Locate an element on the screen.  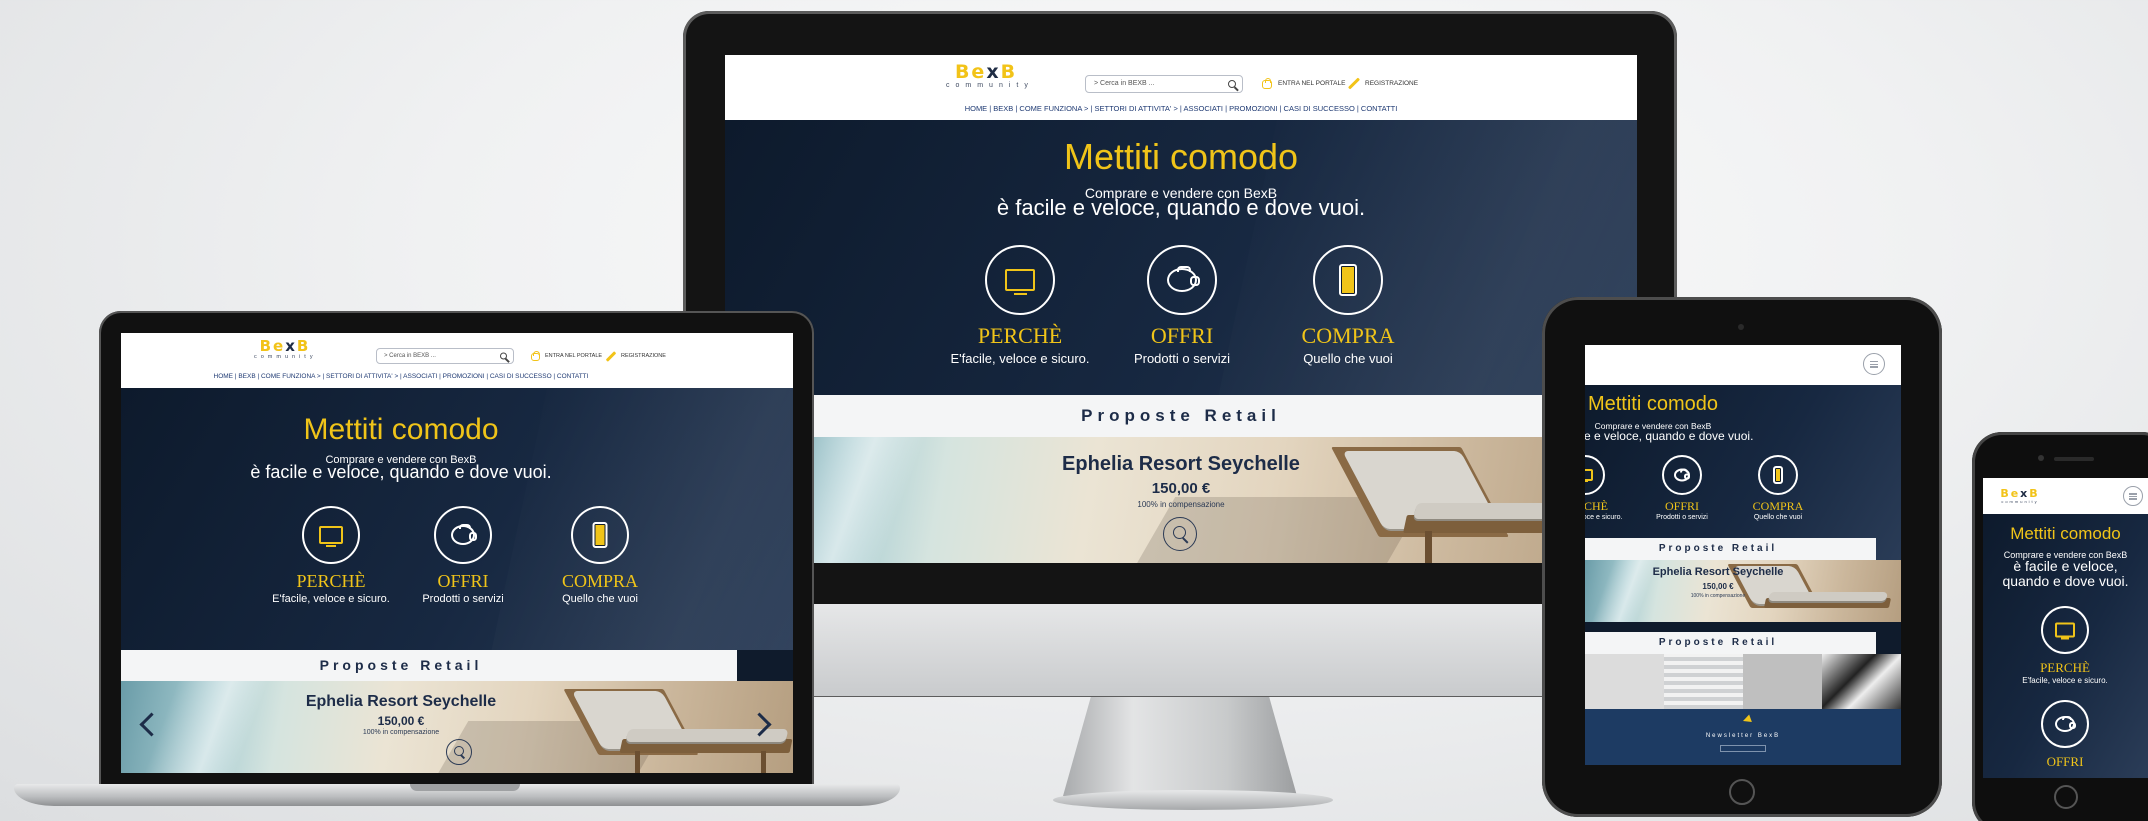
feature-perche: PERCHÈ E'facile, veloce e sicuro. is located at coordinates (2065, 645).